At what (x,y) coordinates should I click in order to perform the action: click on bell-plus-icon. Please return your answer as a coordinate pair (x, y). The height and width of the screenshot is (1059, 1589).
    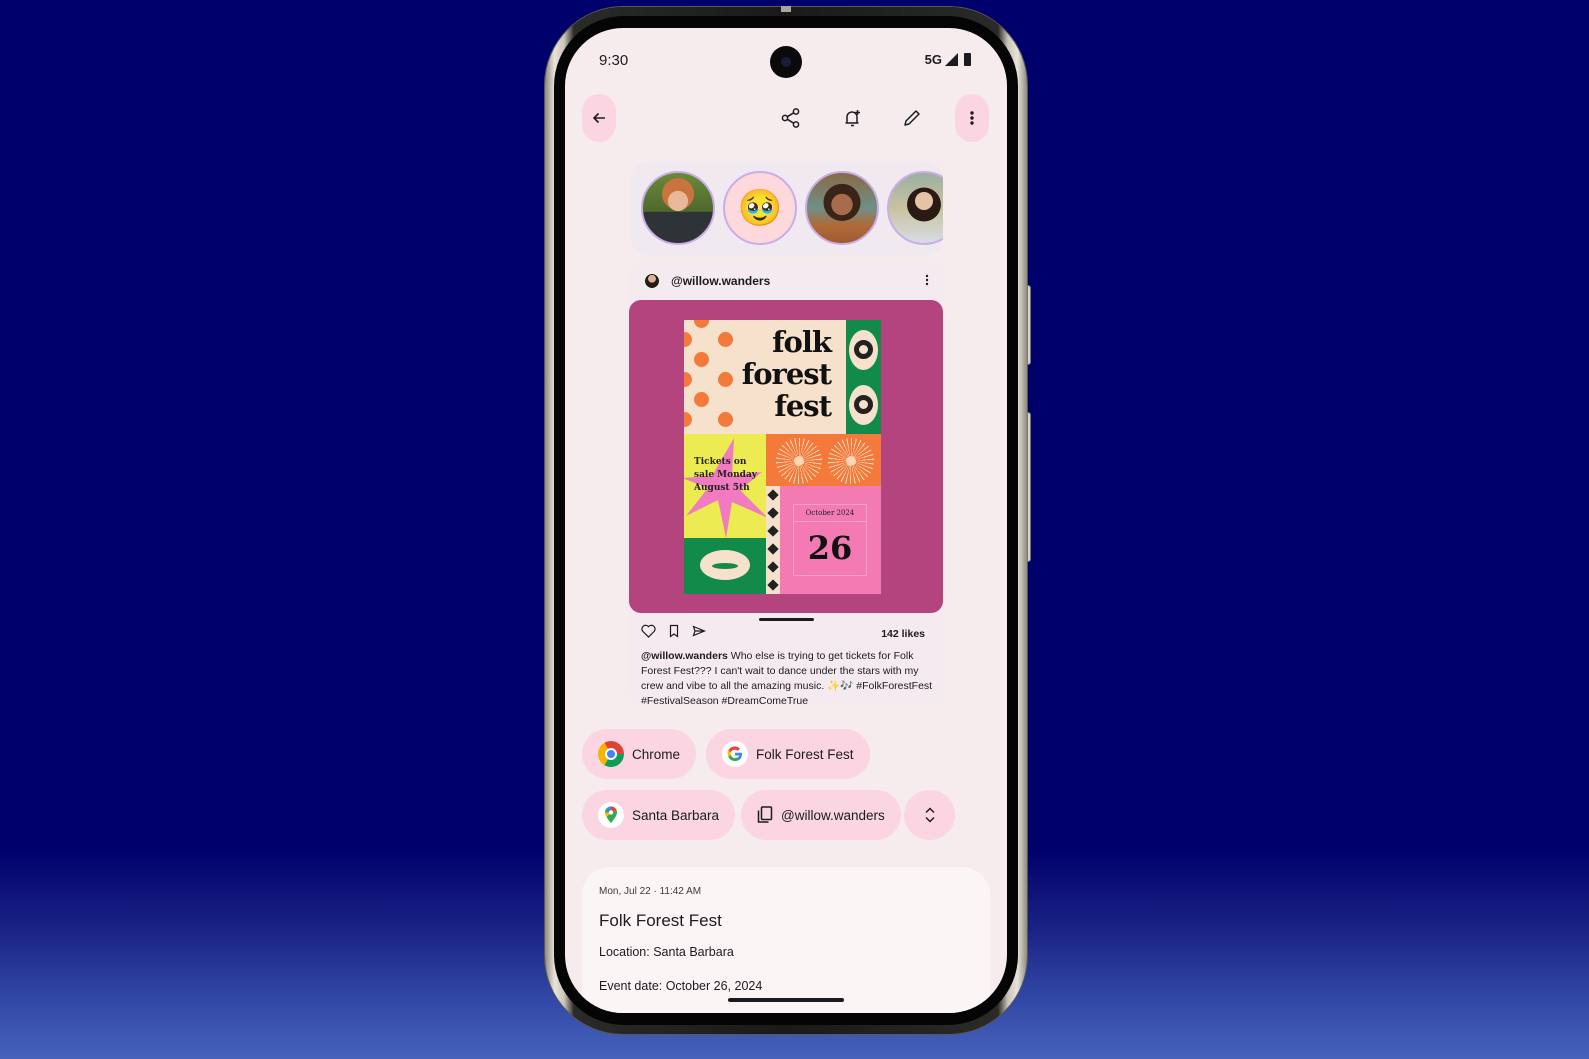
    Looking at the image, I should click on (852, 118).